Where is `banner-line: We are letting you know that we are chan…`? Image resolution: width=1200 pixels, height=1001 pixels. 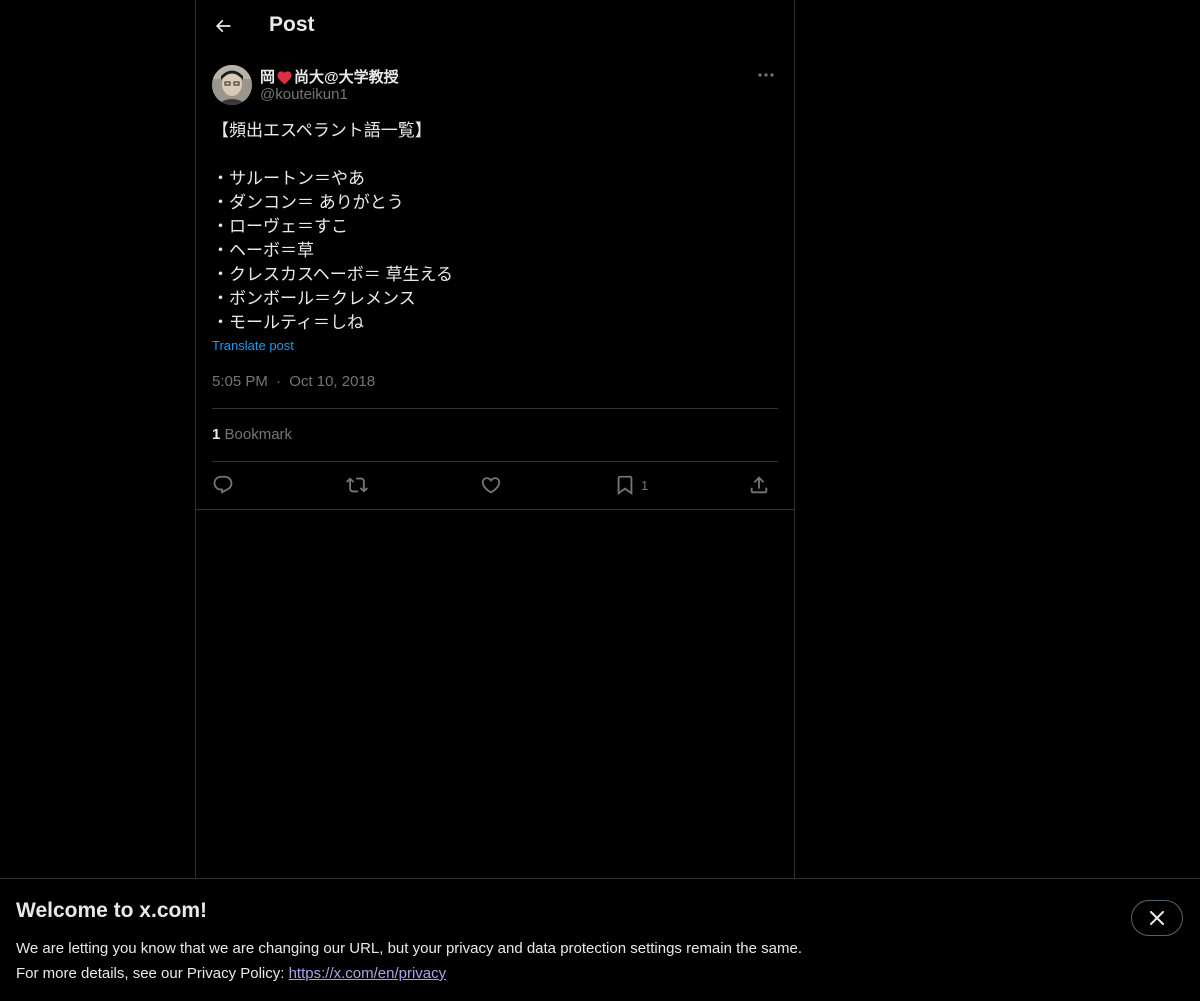 banner-line: We are letting you know that we are chan… is located at coordinates (409, 948).